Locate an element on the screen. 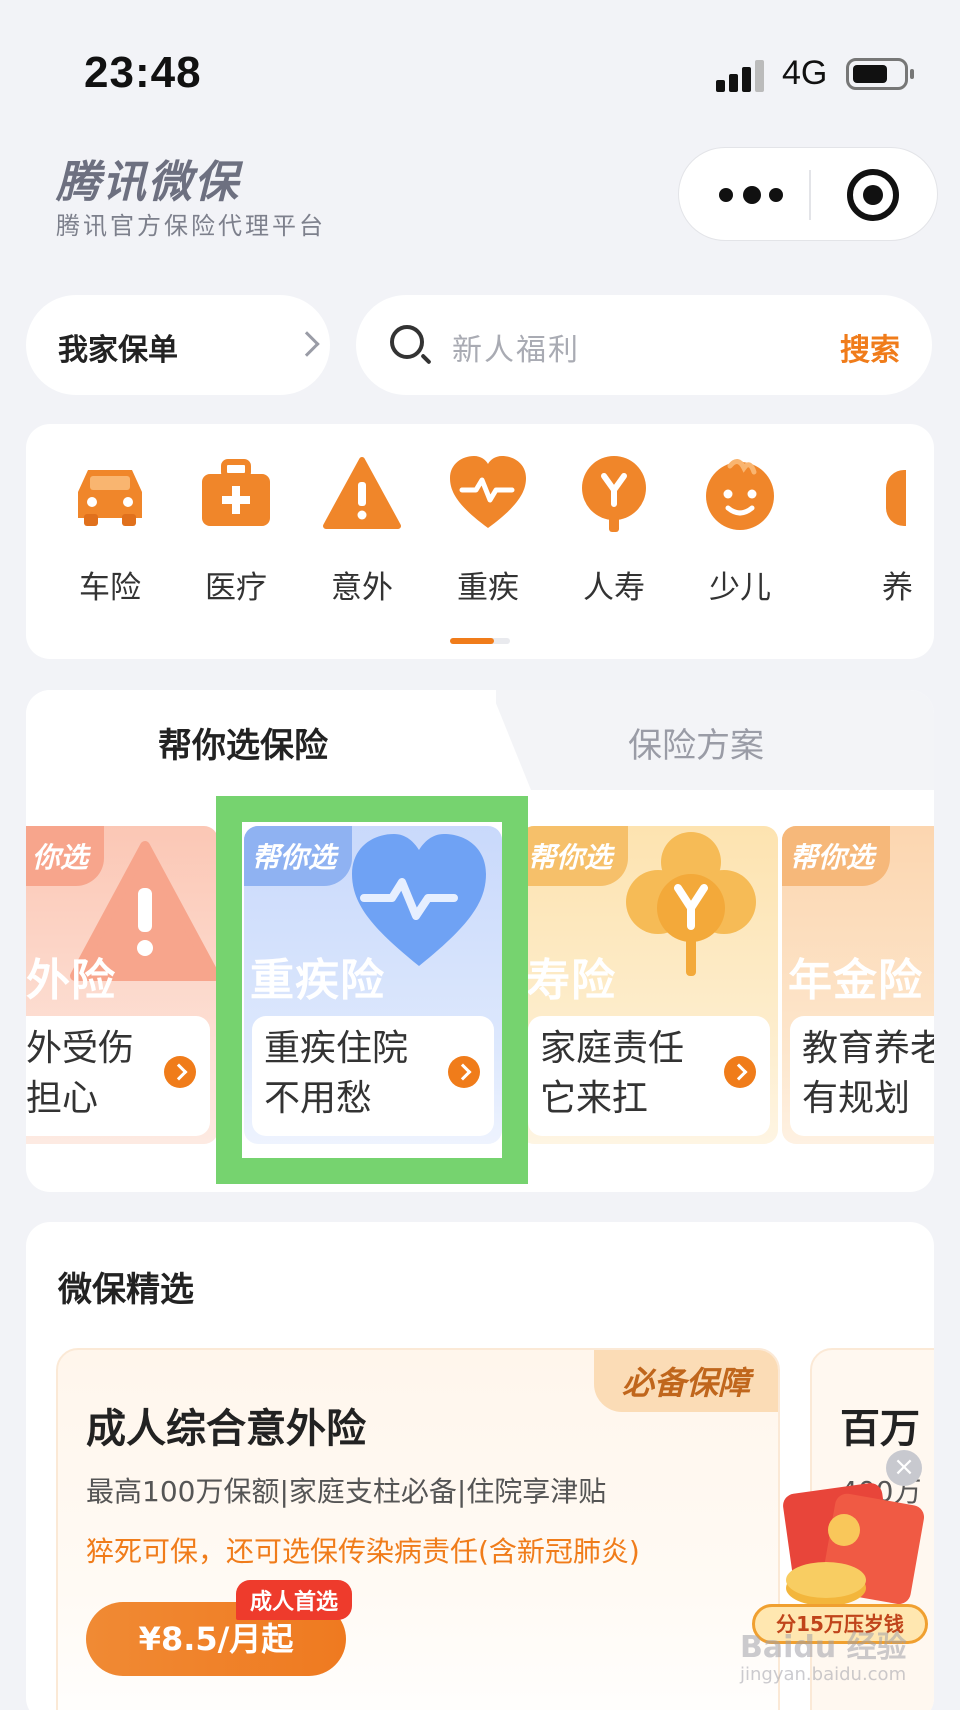 This screenshot has height=1710, width=960. miniapp-capsule is located at coordinates (808, 194).